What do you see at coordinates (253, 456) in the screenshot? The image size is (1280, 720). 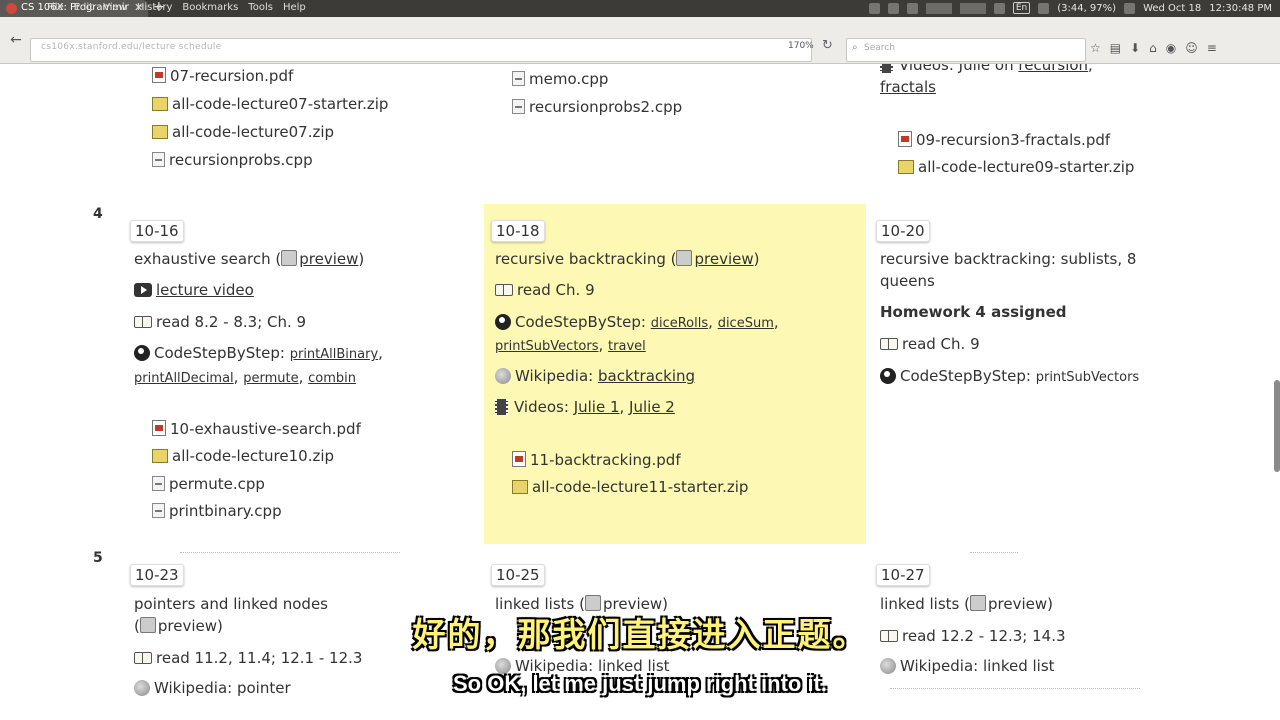 I see `file-name: all-code-lecture10.zip` at bounding box center [253, 456].